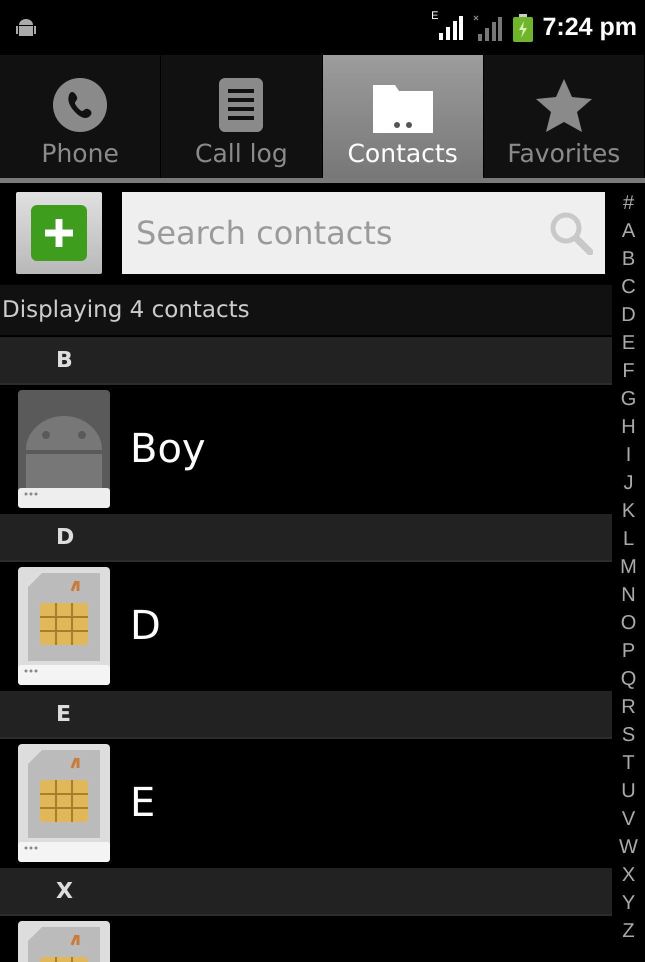 Image resolution: width=645 pixels, height=962 pixels. I want to click on signal-icon, so click(450, 28).